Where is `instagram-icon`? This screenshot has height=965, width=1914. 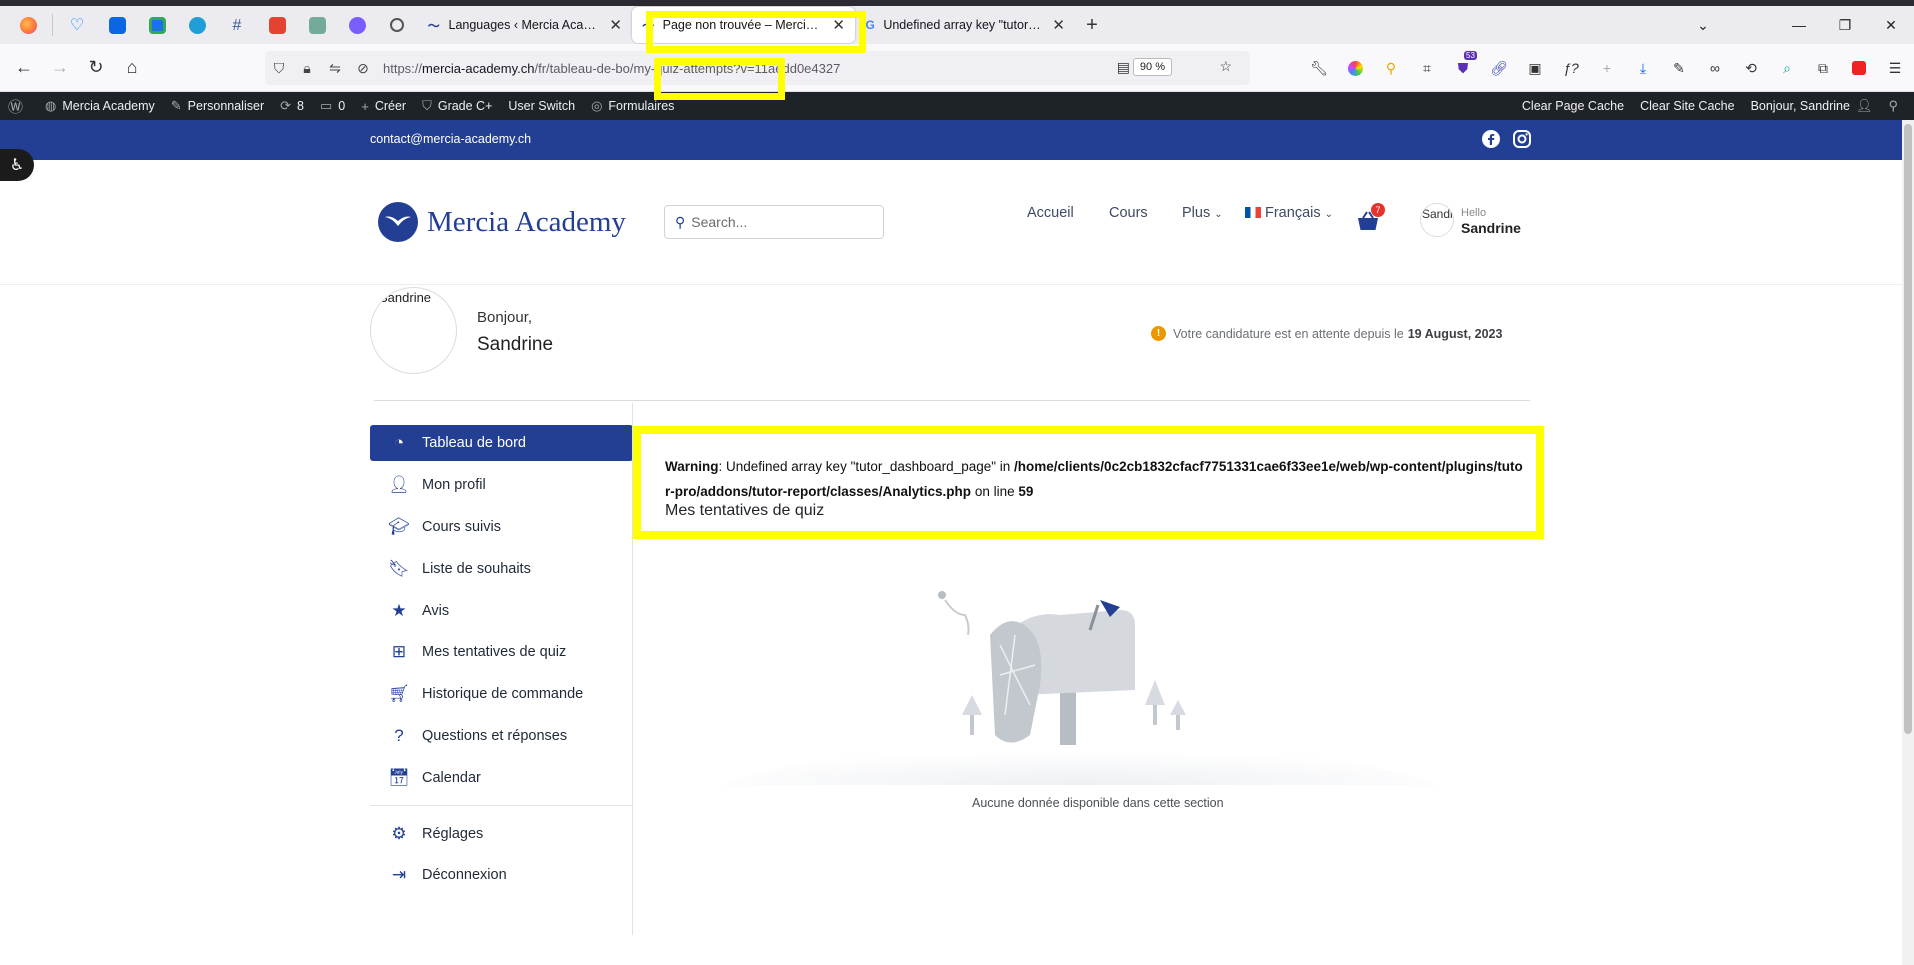 instagram-icon is located at coordinates (1522, 139).